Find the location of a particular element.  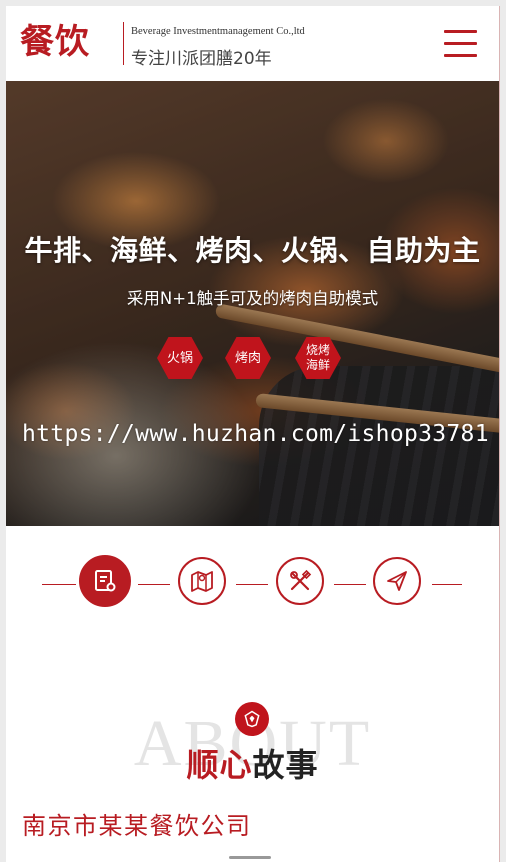

step-map-button is located at coordinates (202, 581).